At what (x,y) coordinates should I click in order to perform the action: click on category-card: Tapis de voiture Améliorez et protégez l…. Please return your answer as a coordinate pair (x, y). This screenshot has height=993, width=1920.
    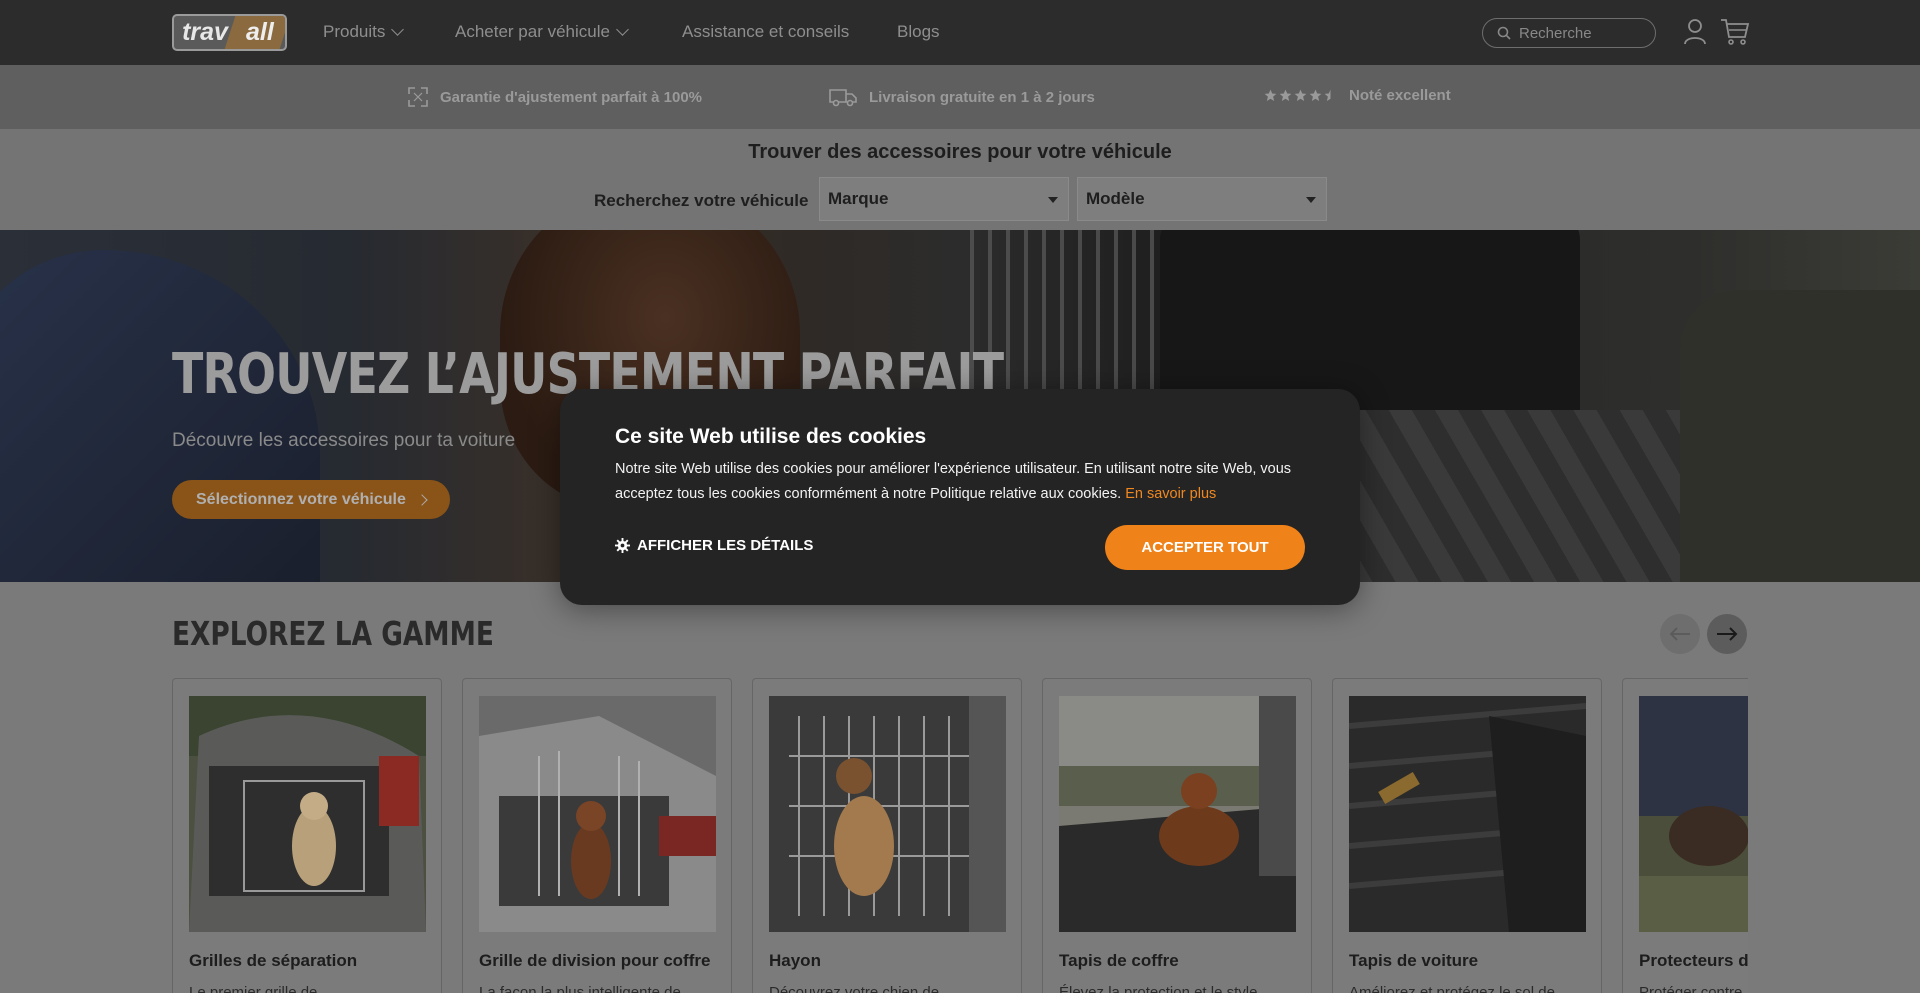
    Looking at the image, I should click on (1467, 835).